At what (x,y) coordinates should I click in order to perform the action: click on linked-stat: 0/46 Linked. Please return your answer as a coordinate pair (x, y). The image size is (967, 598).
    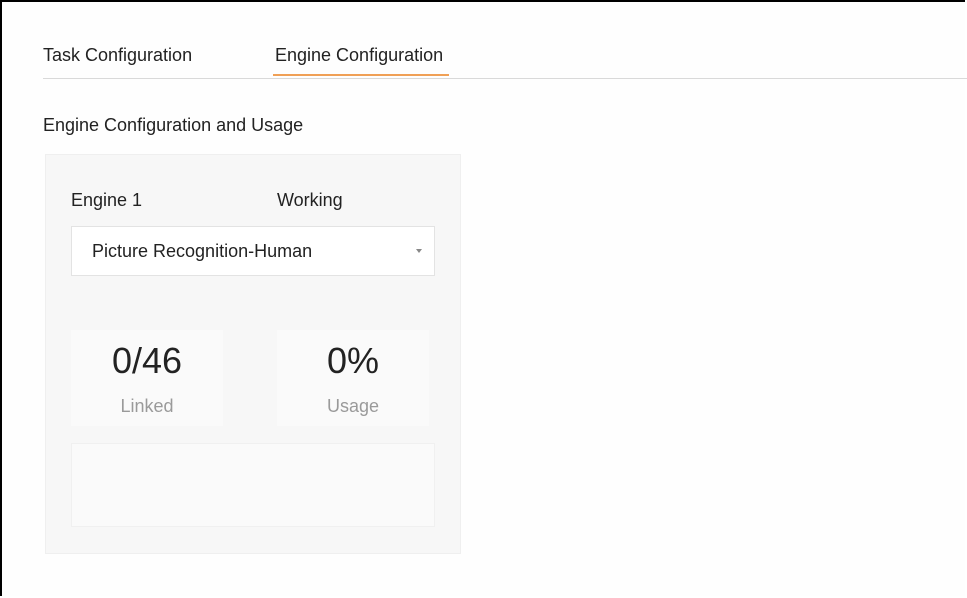
    Looking at the image, I should click on (147, 378).